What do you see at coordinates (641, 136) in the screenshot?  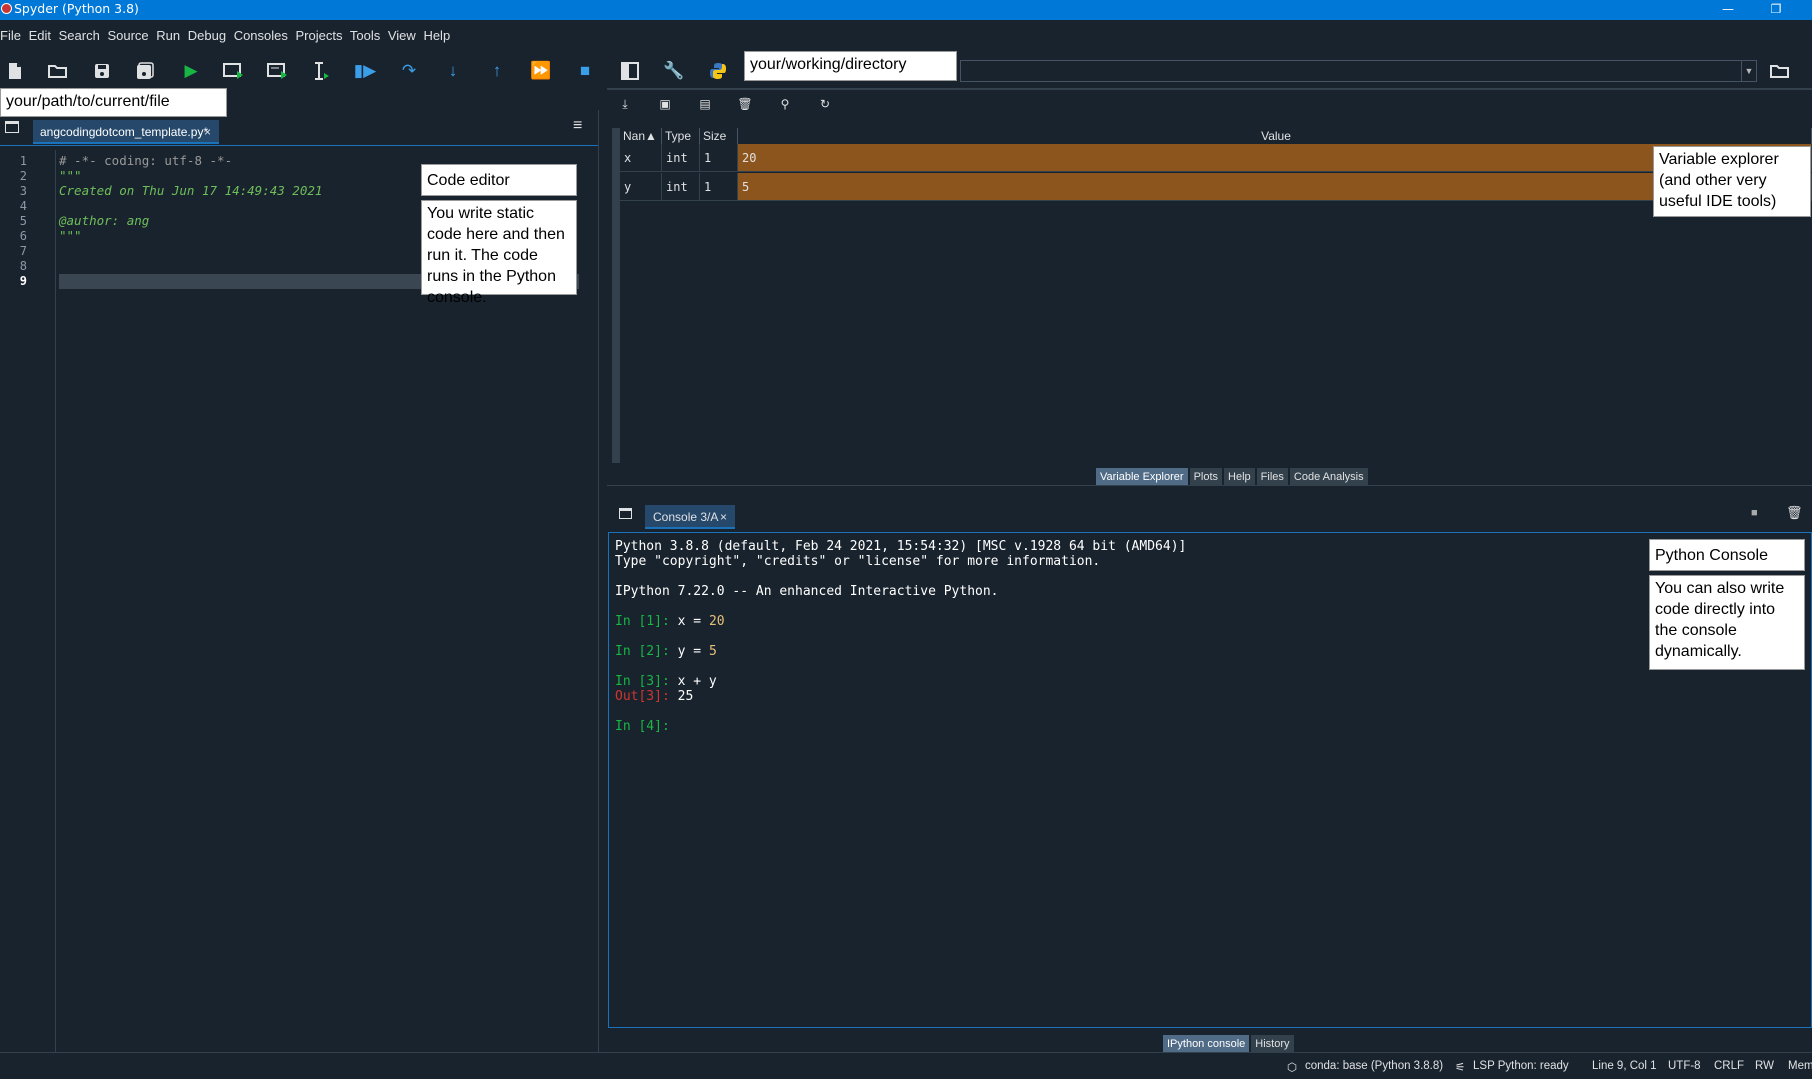 I see `column-header-name: Nan▲` at bounding box center [641, 136].